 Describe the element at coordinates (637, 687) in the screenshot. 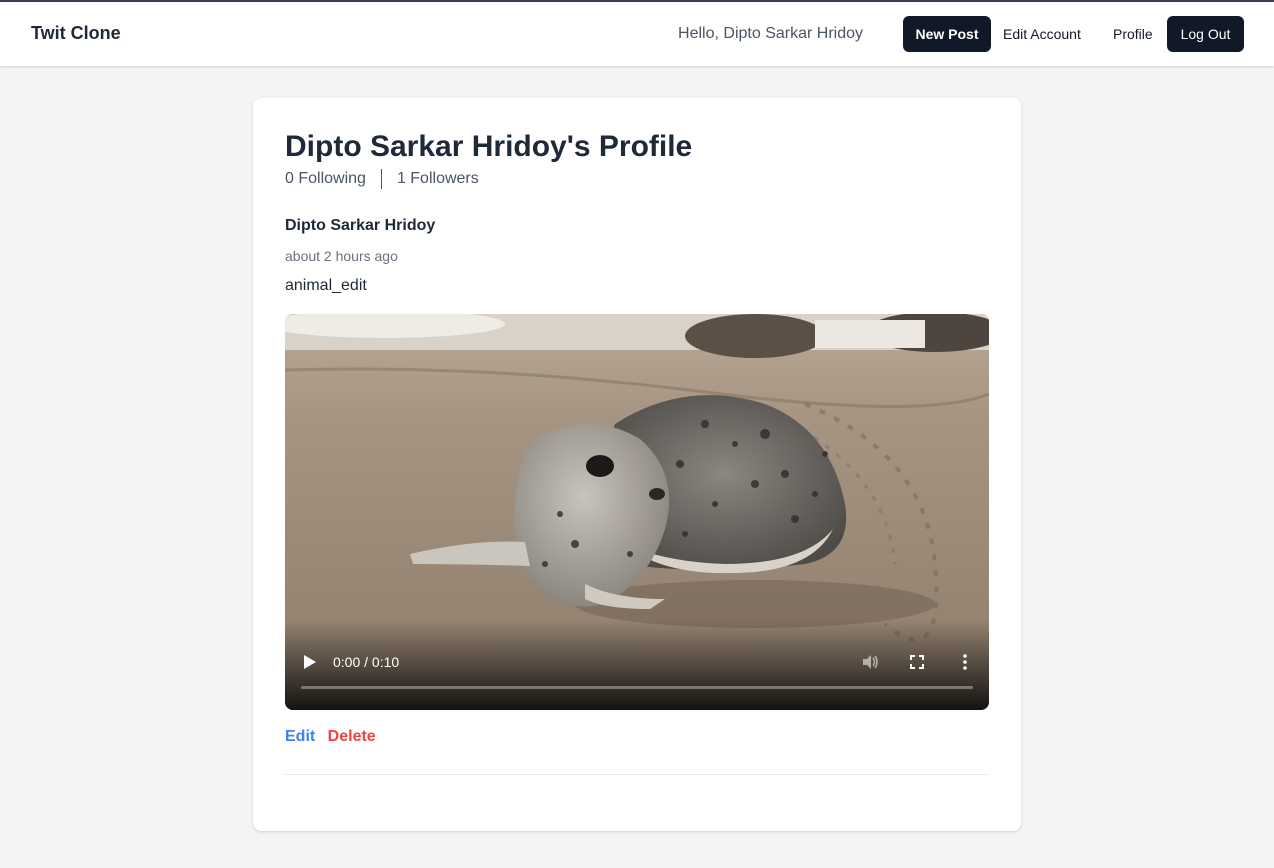

I see `video-progress-bar` at that location.